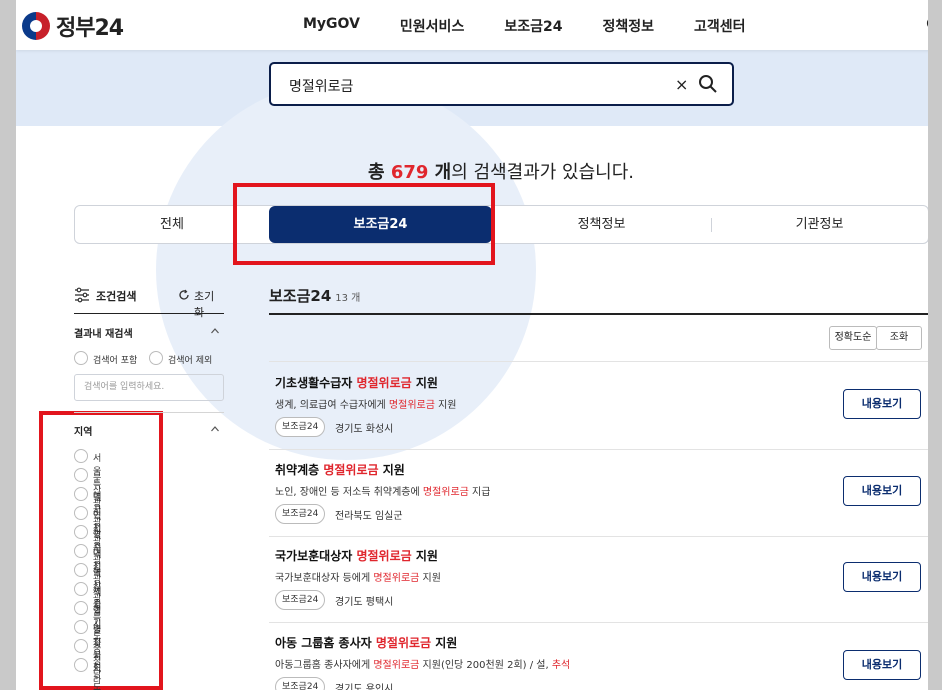 This screenshot has width=942, height=690. I want to click on include-keyword-radio, so click(81, 358).